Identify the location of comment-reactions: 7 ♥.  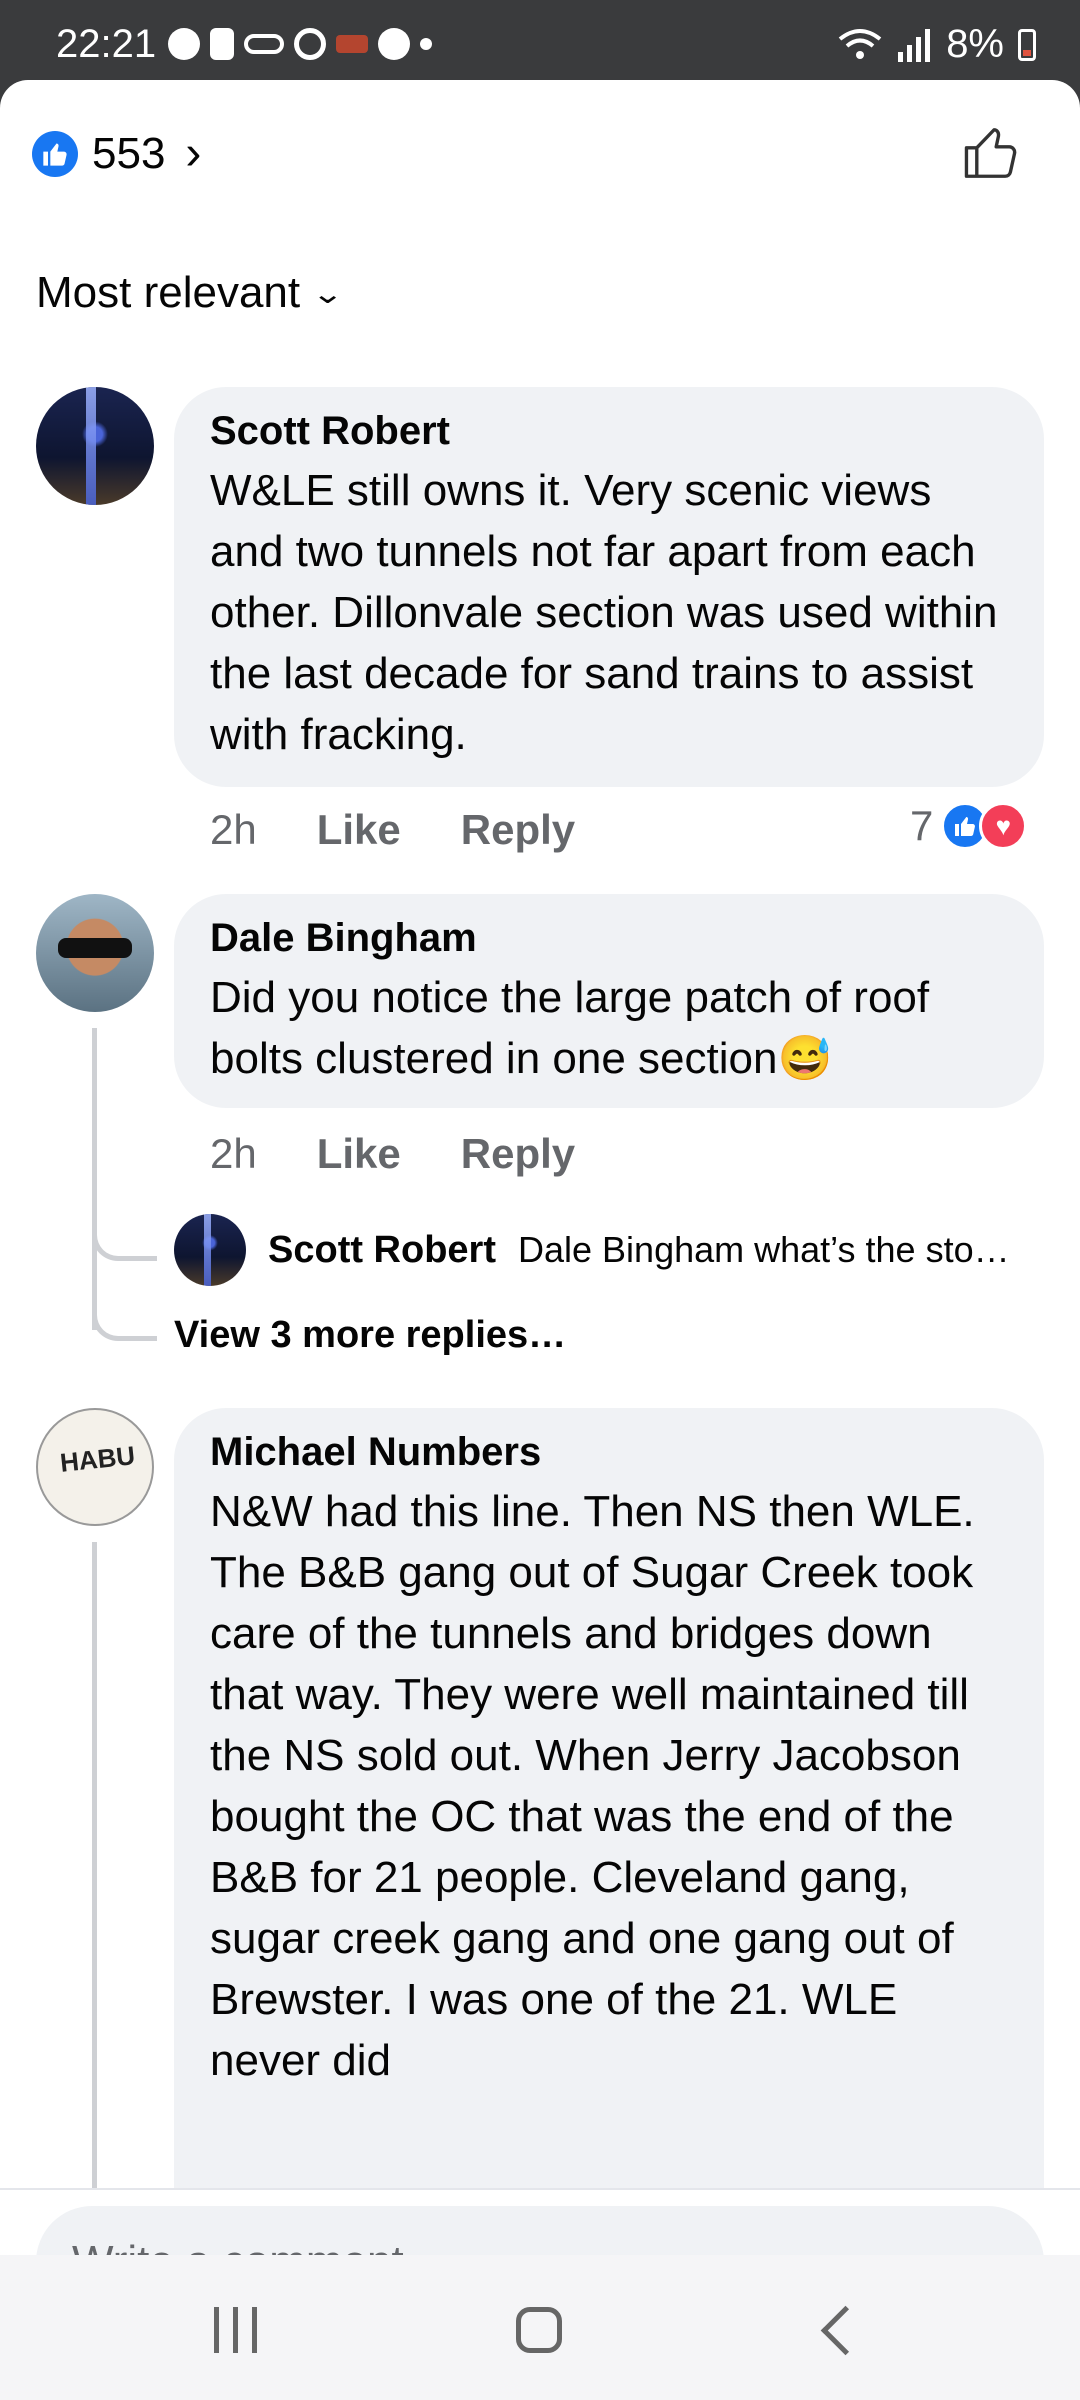
(969, 826).